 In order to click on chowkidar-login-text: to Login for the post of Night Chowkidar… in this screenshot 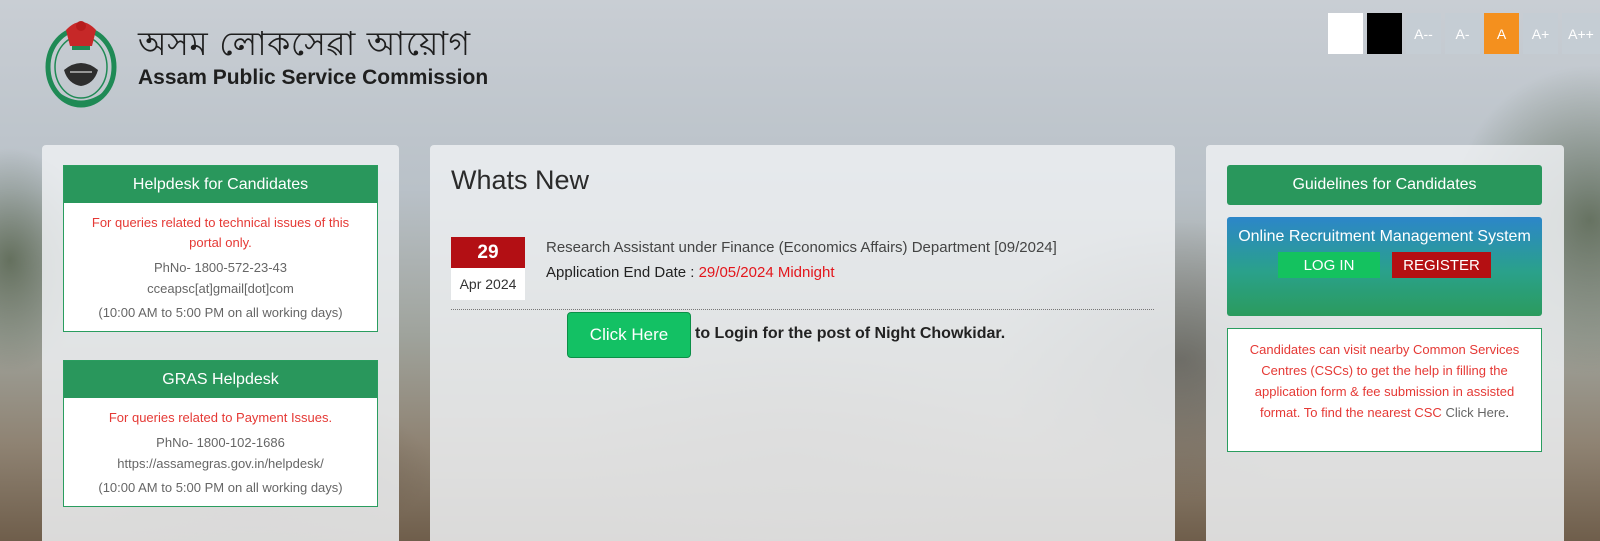, I will do `click(850, 333)`.